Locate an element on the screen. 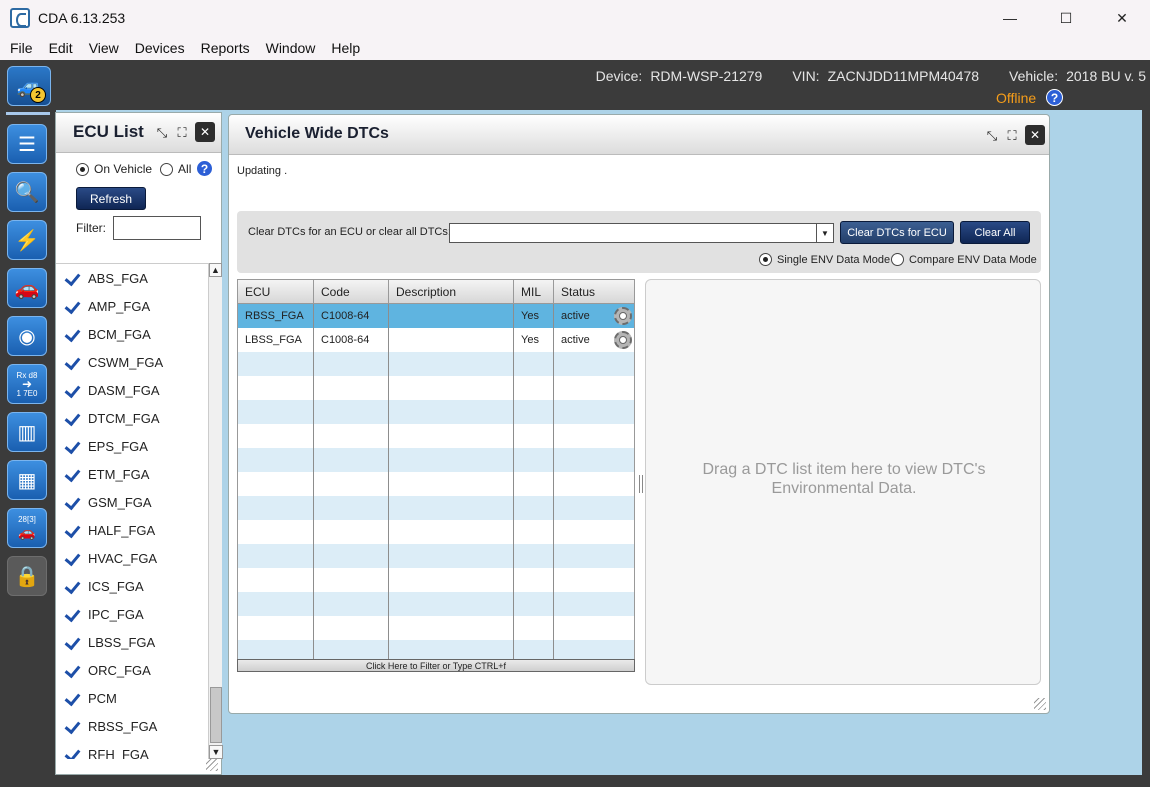 The image size is (1150, 787). single-env-mode: Single ENV Data Mode is located at coordinates (824, 259).